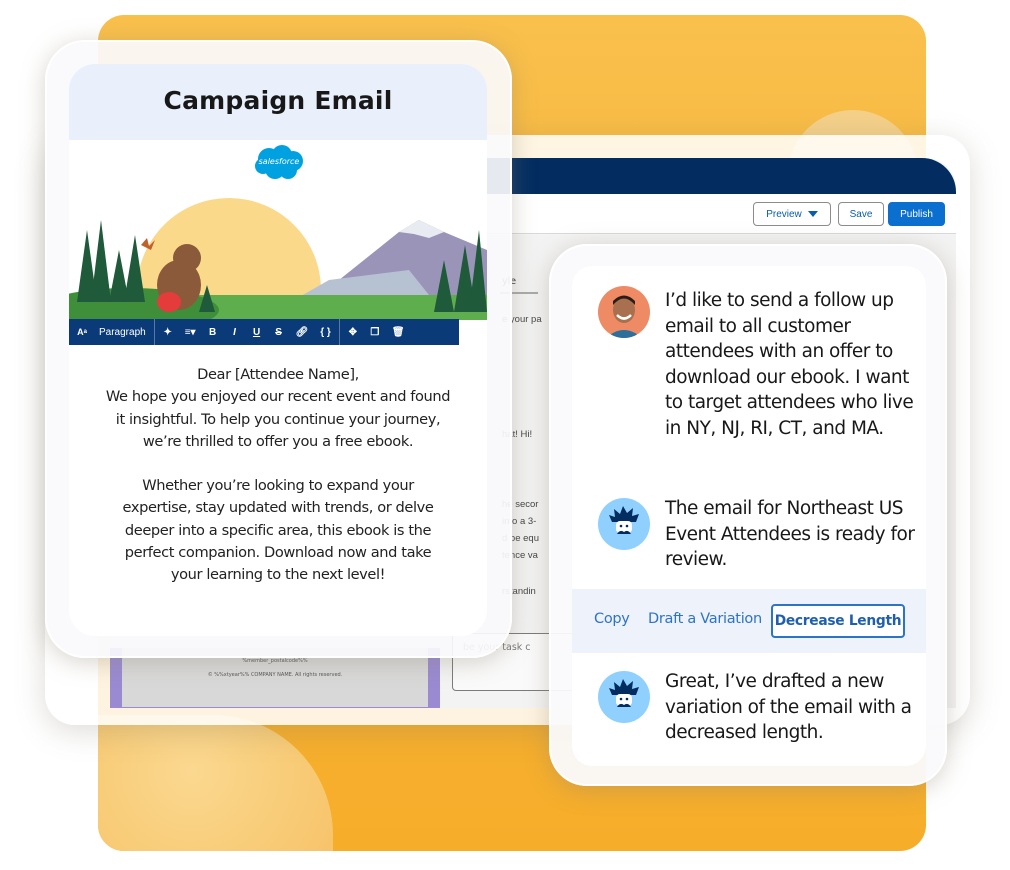 The image size is (1010, 870). I want to click on text-style-icon: Aa, so click(82, 332).